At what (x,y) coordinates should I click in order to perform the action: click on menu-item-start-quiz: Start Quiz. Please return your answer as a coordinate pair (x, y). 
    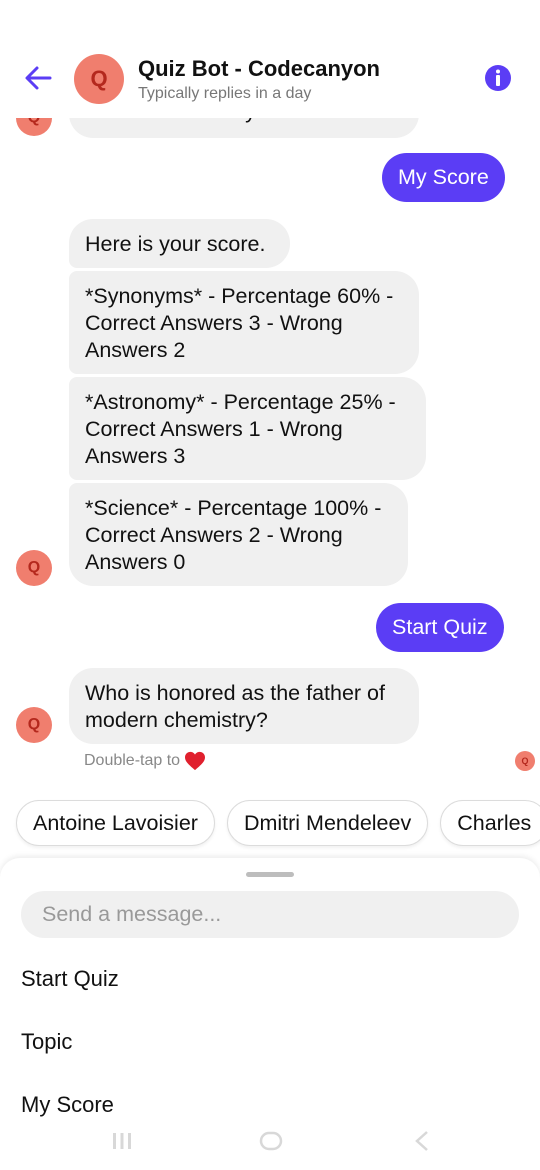
    Looking at the image, I should click on (70, 979).